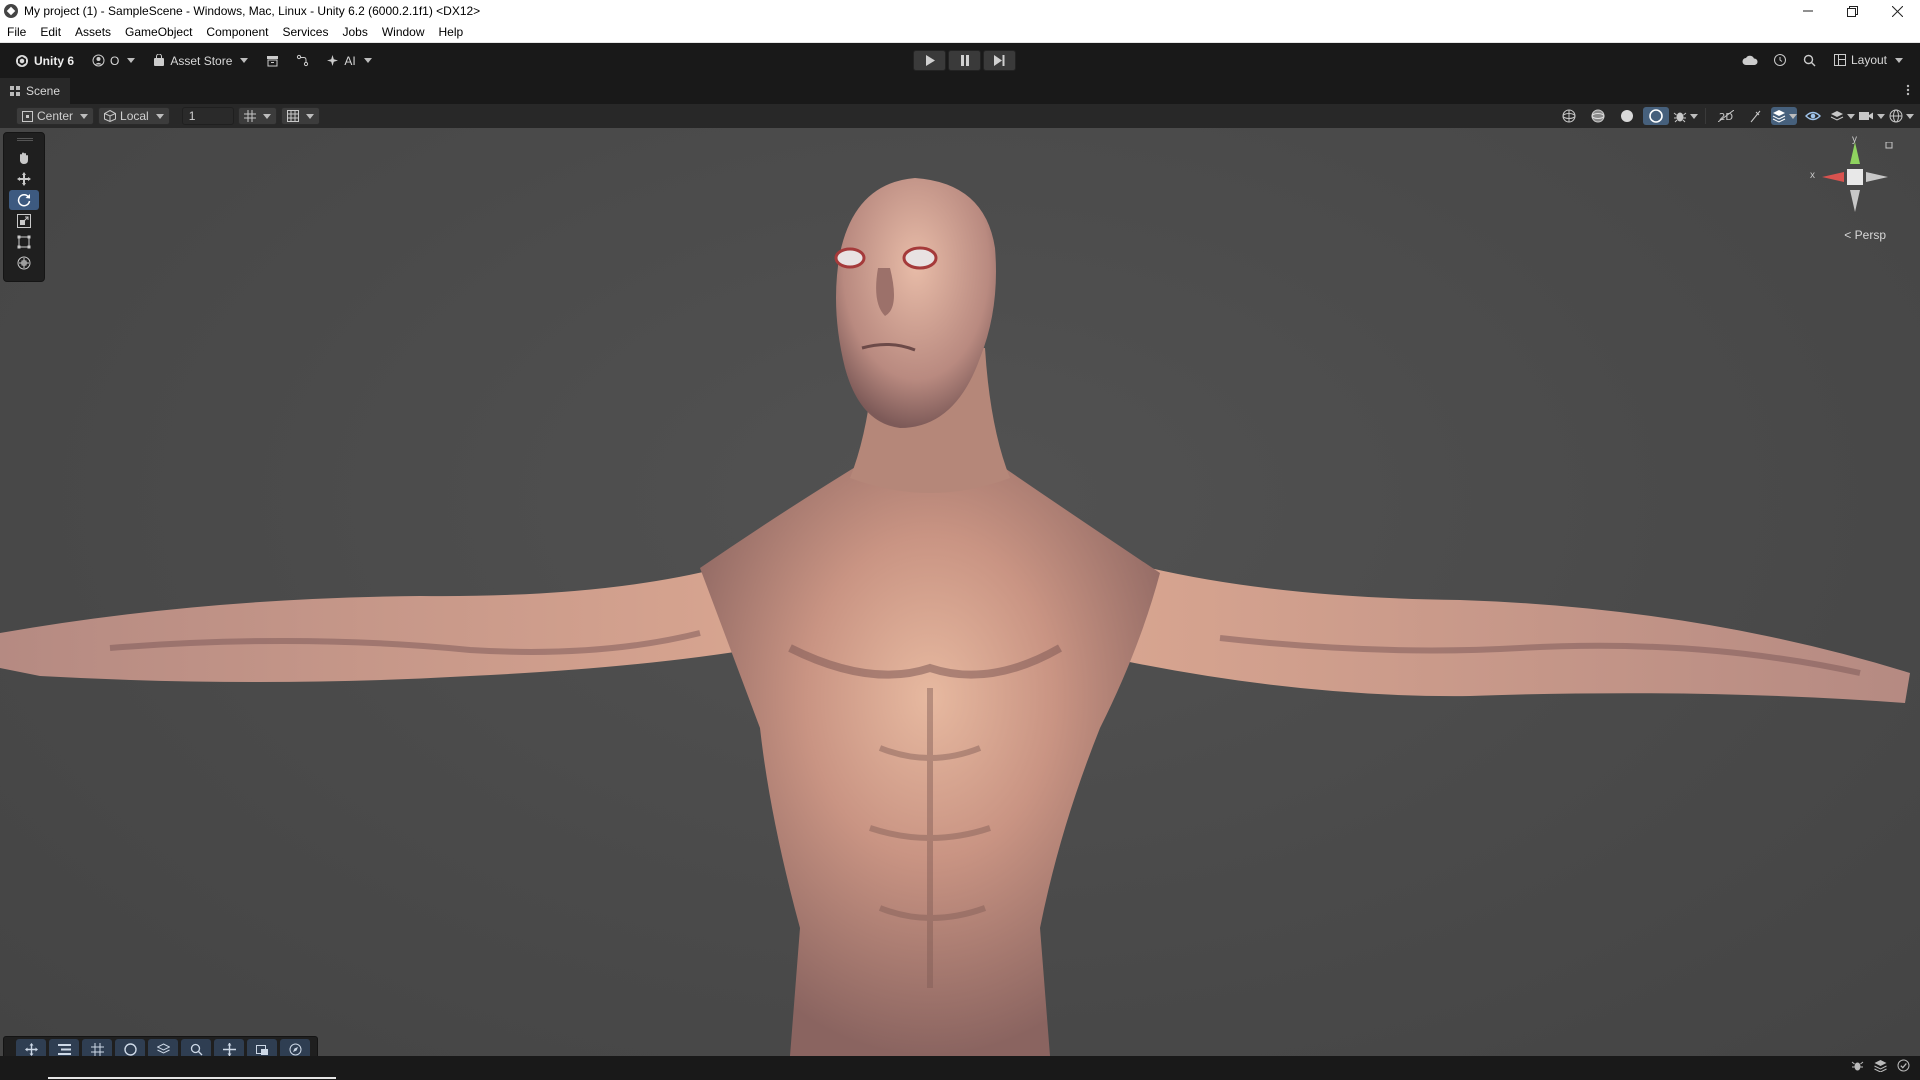 The image size is (1920, 1080). I want to click on draw-mode-wireframe-button, so click(1569, 116).